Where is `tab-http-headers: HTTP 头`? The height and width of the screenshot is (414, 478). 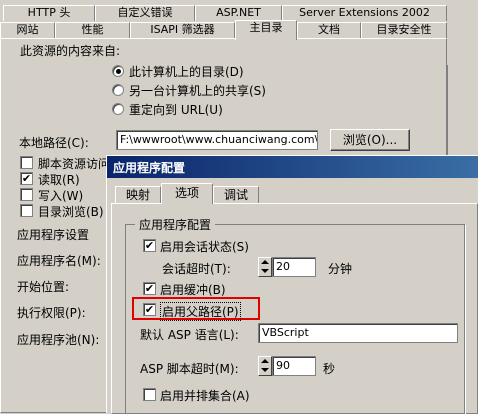 tab-http-headers: HTTP 头 is located at coordinates (49, 13).